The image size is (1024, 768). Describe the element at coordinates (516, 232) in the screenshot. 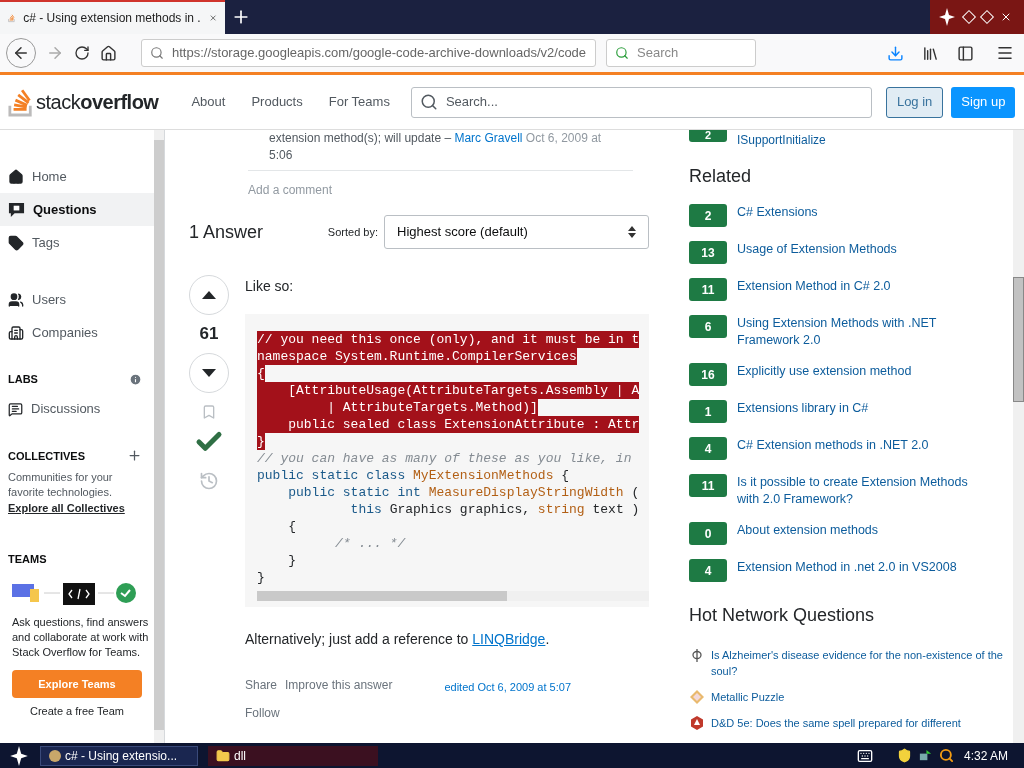

I see `sort-select: Highest score (default)` at that location.